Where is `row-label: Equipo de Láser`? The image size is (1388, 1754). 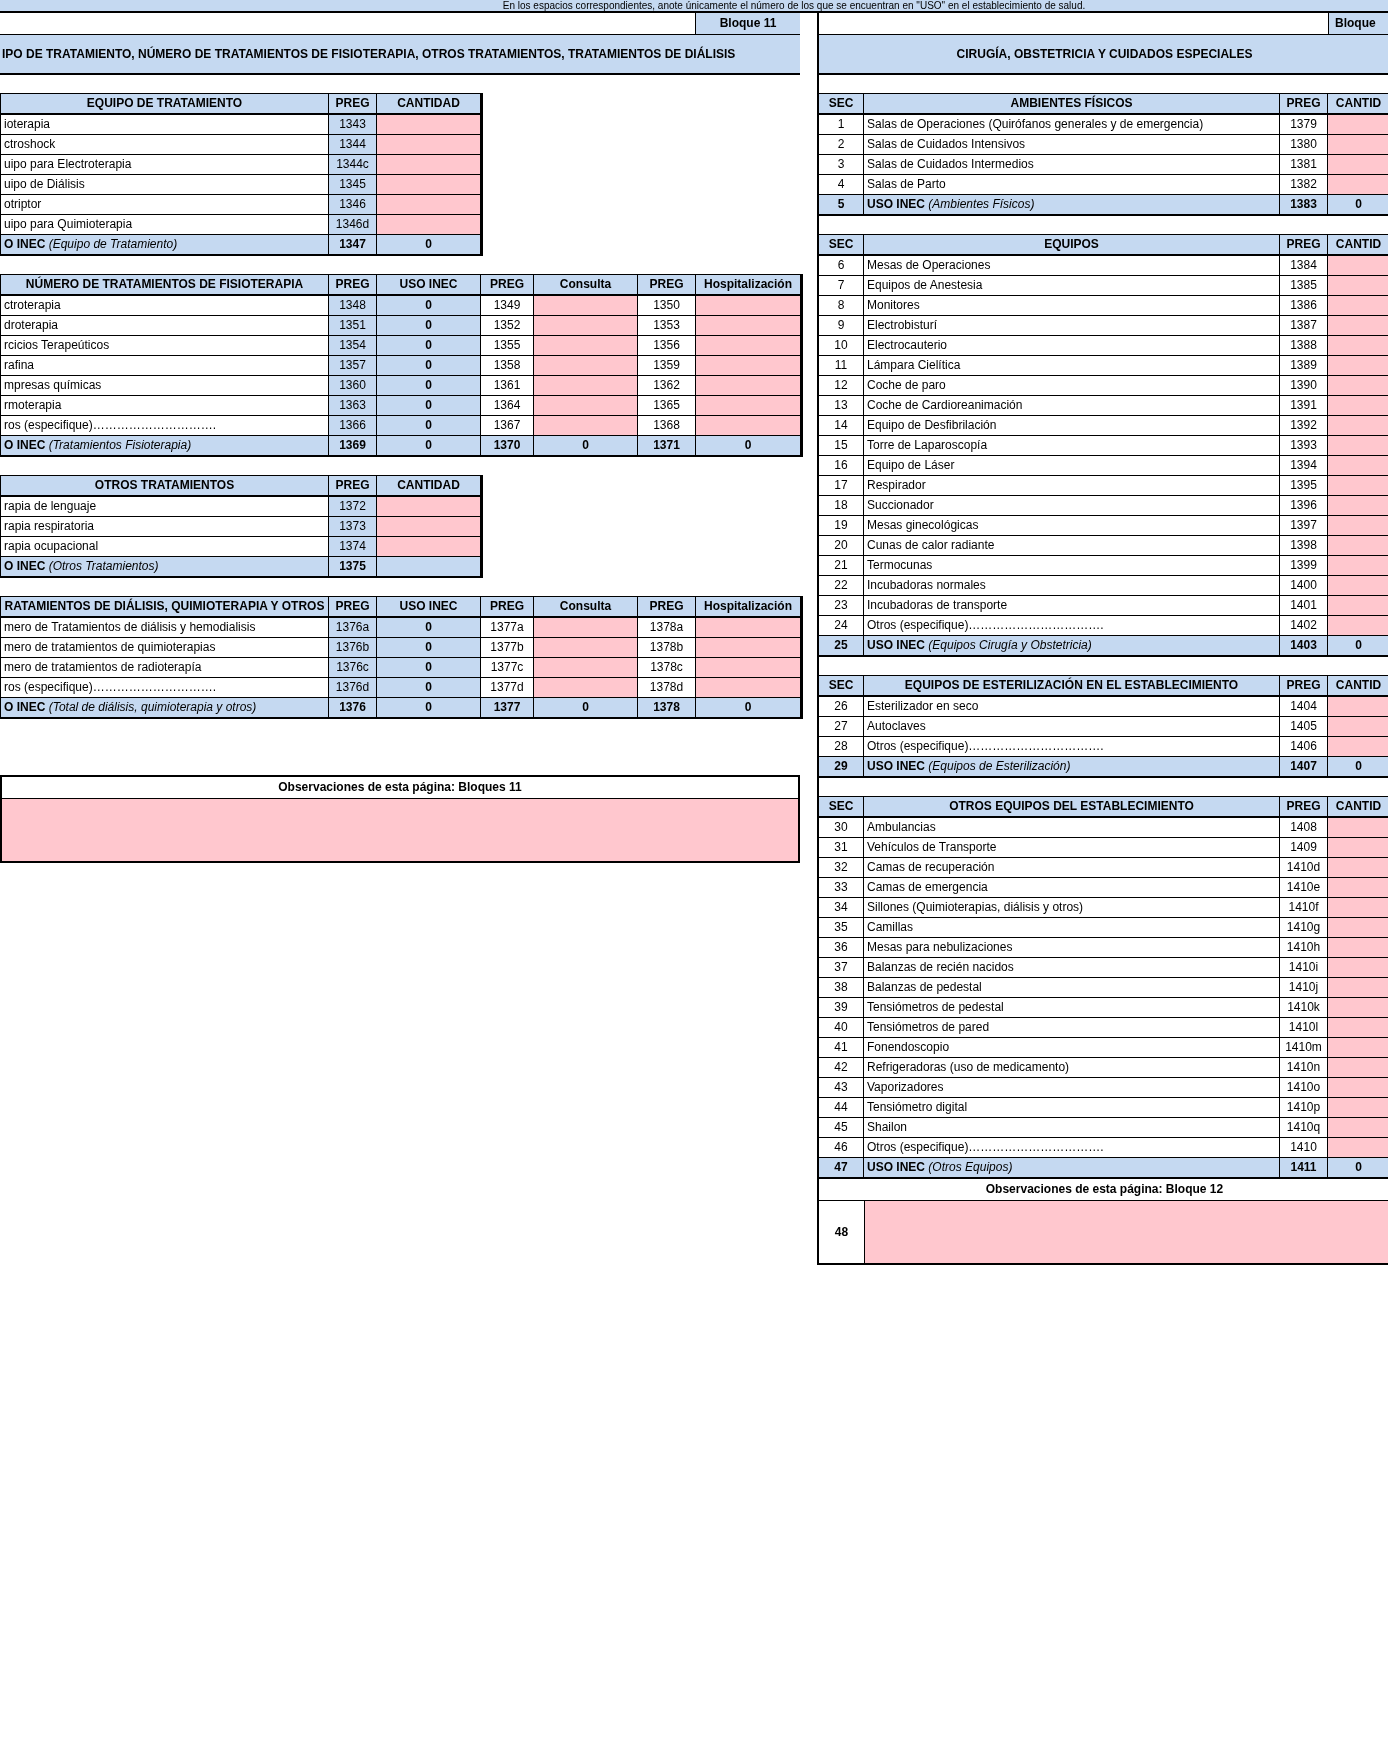 row-label: Equipo de Láser is located at coordinates (1072, 466).